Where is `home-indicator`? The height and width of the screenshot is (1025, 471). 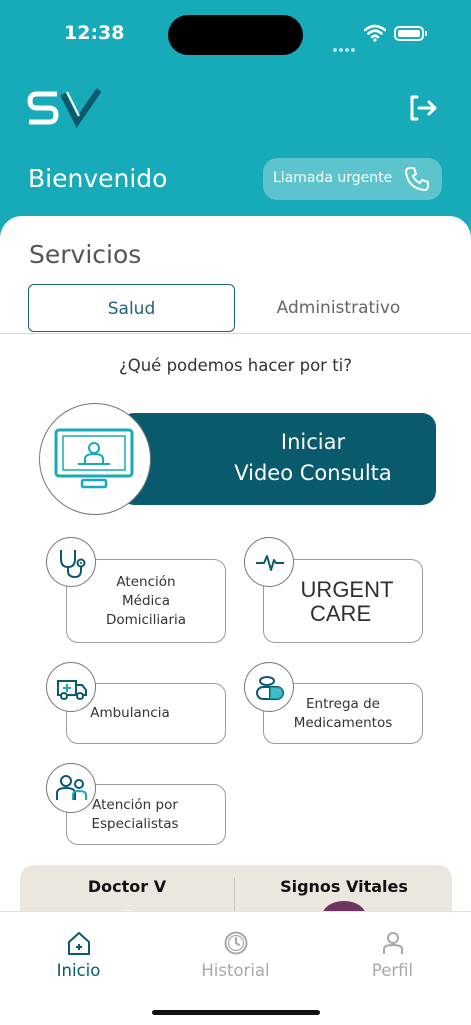
home-indicator is located at coordinates (236, 1012).